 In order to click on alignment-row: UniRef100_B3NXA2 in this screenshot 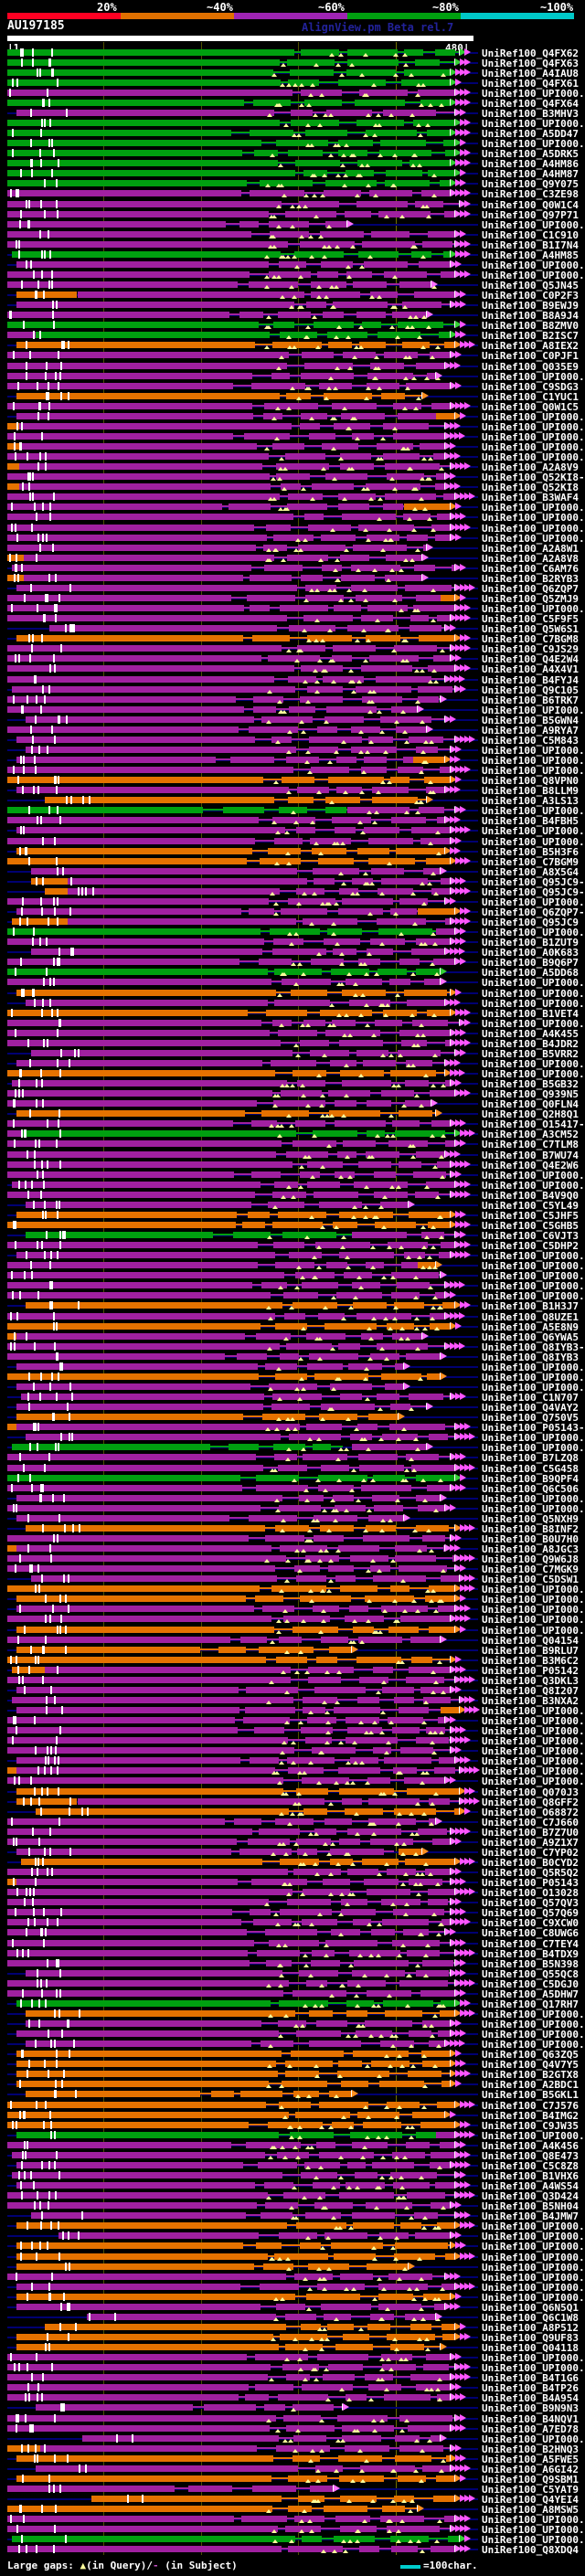, I will do `click(293, 1701)`.